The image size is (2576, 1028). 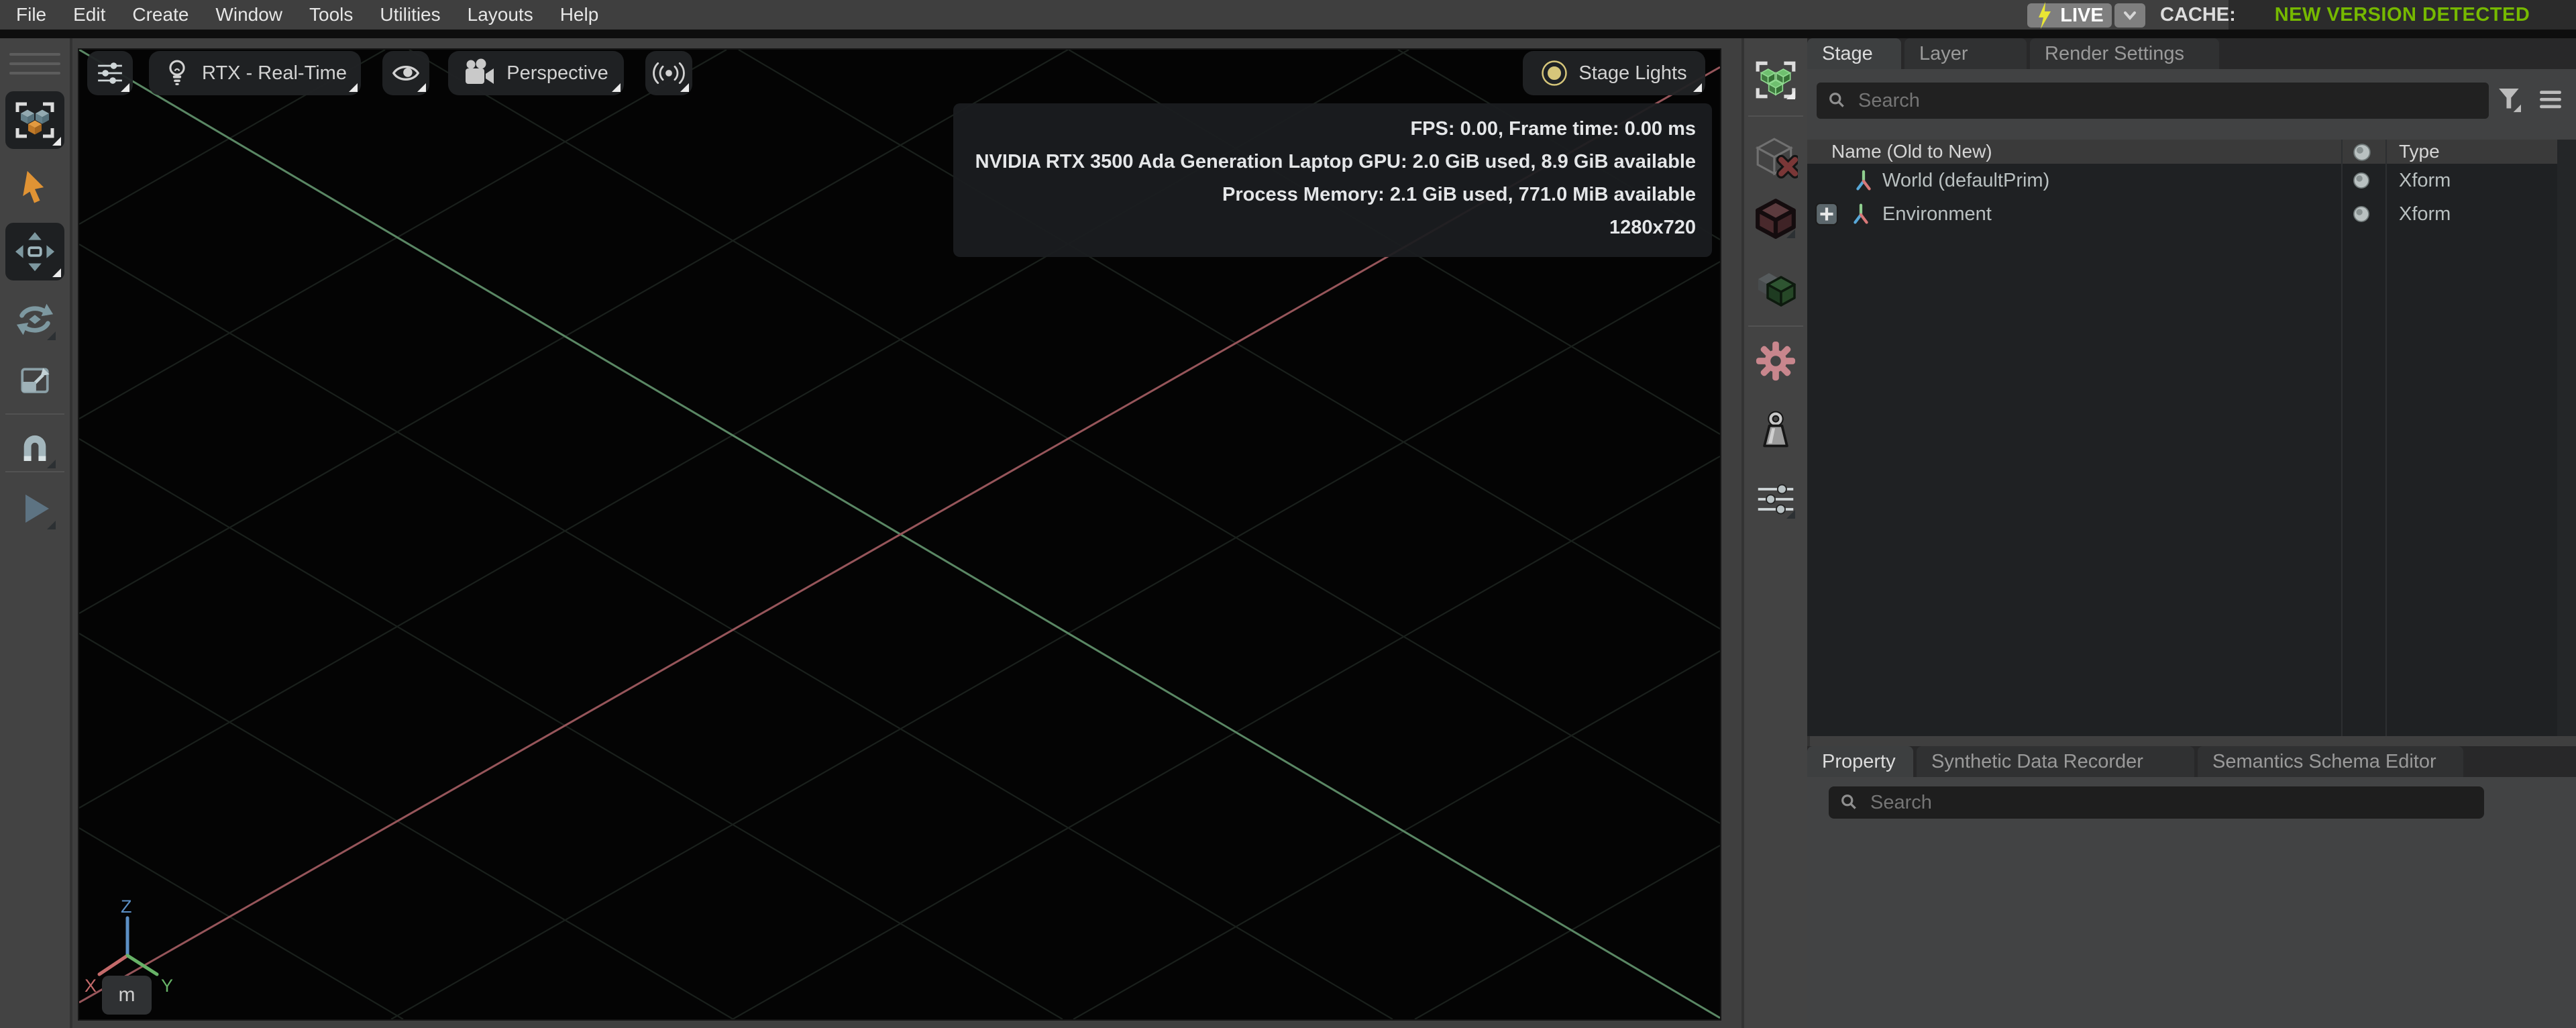 What do you see at coordinates (1965, 181) in the screenshot?
I see `prim-name: World (defaultPrim)` at bounding box center [1965, 181].